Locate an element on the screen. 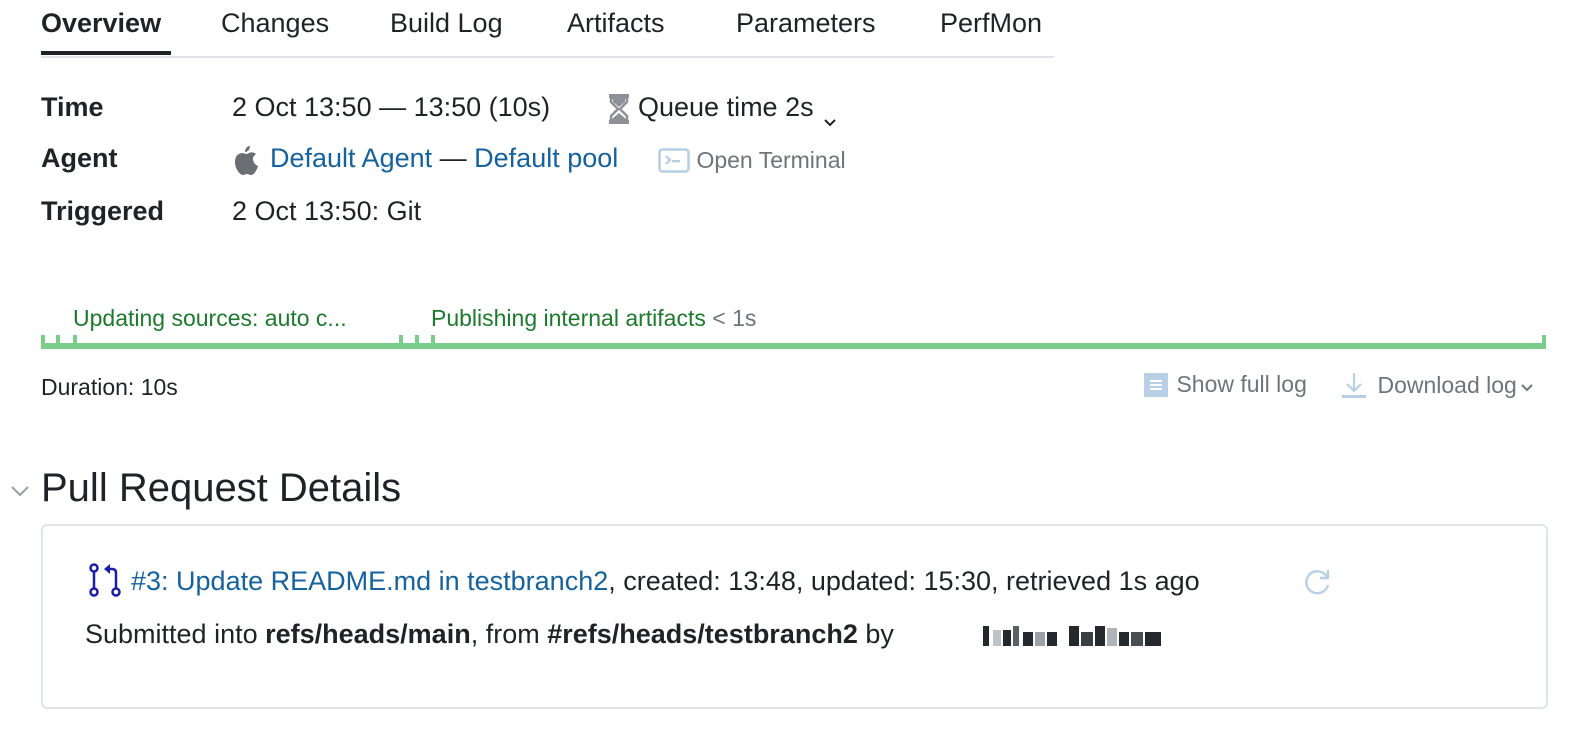  show-full-log-label: Show full log is located at coordinates (1241, 384).